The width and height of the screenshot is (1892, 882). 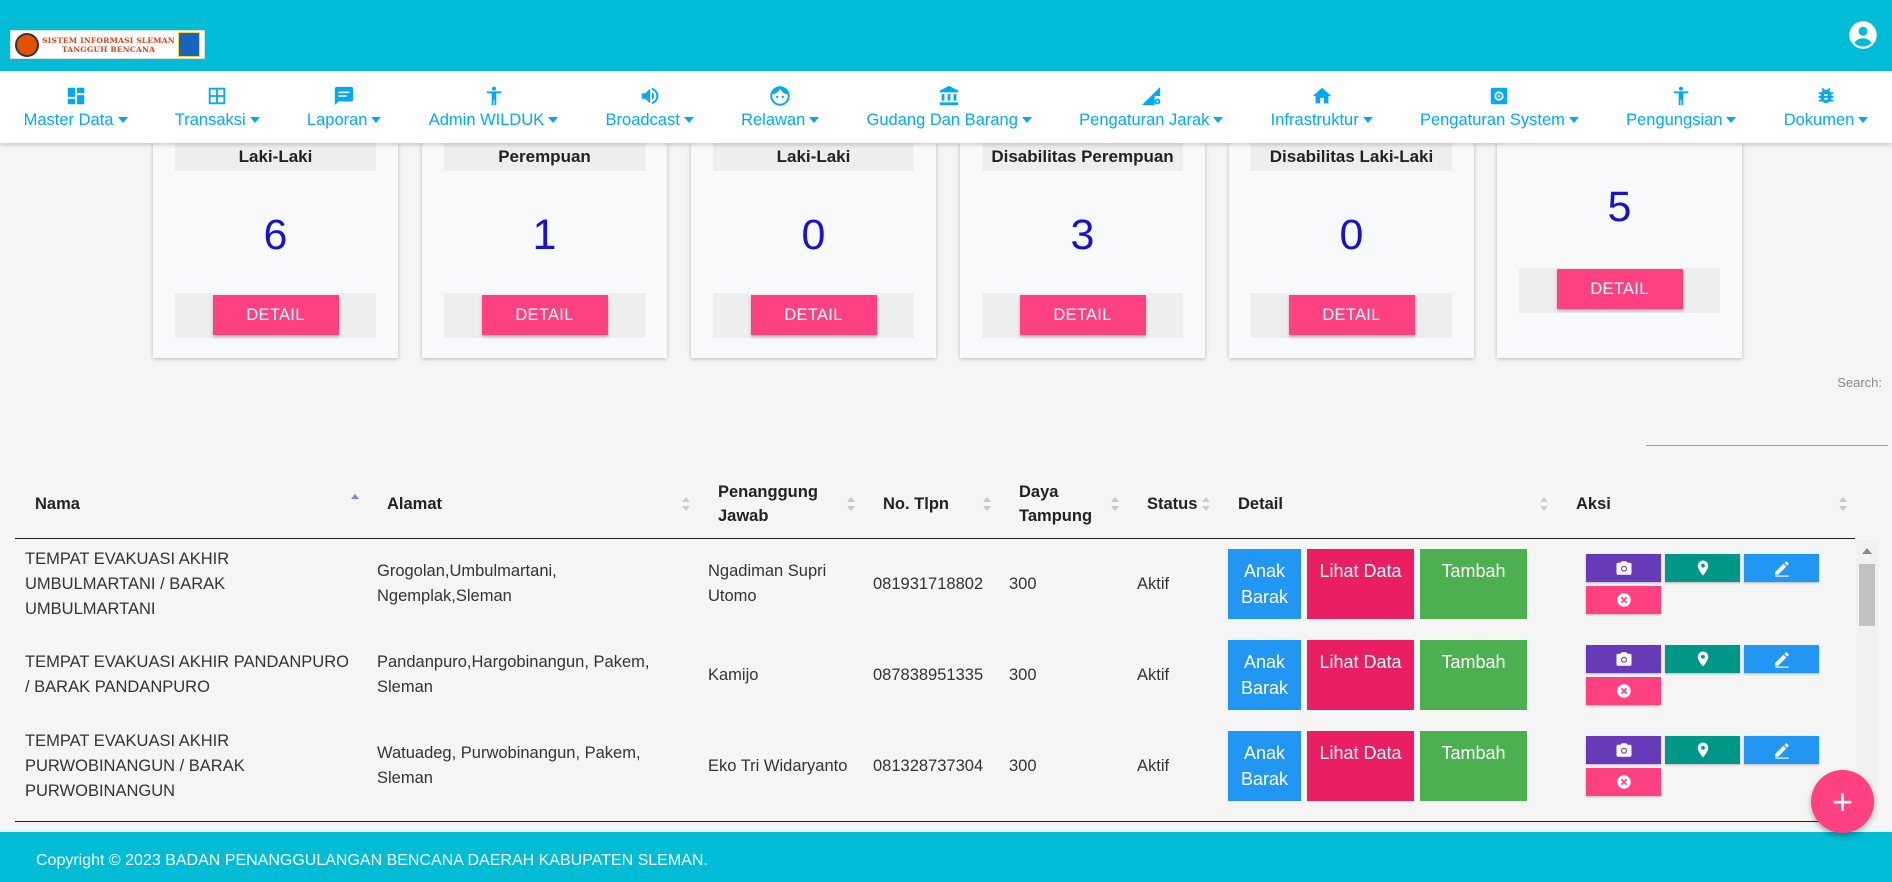 I want to click on nav-relawan: Relawan, so click(x=779, y=107).